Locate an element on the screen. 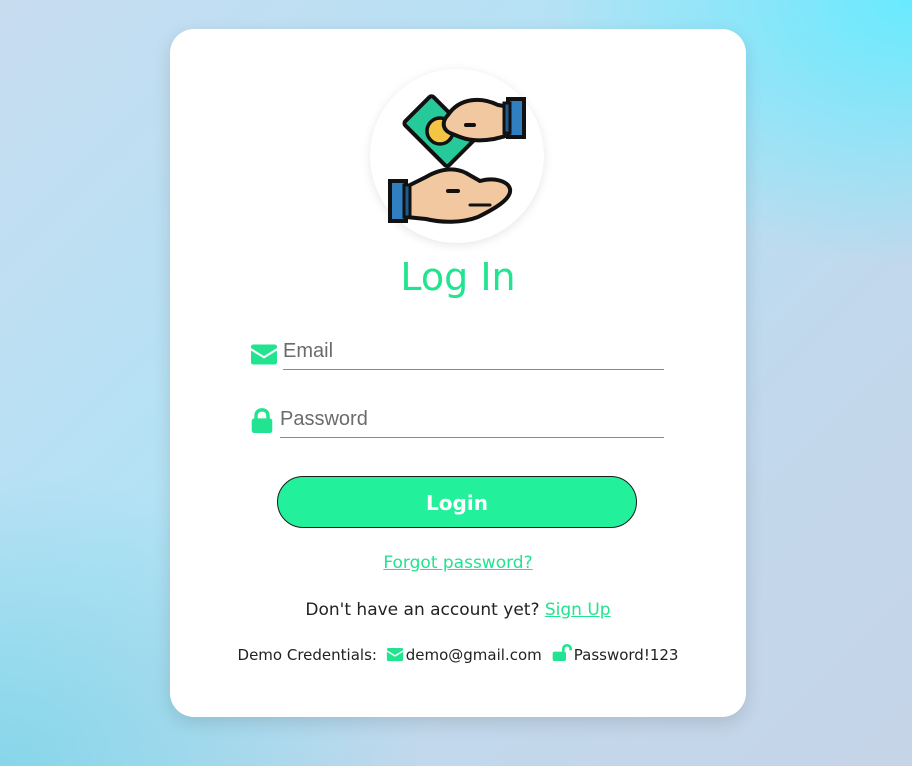 The height and width of the screenshot is (766, 912). logo is located at coordinates (457, 156).